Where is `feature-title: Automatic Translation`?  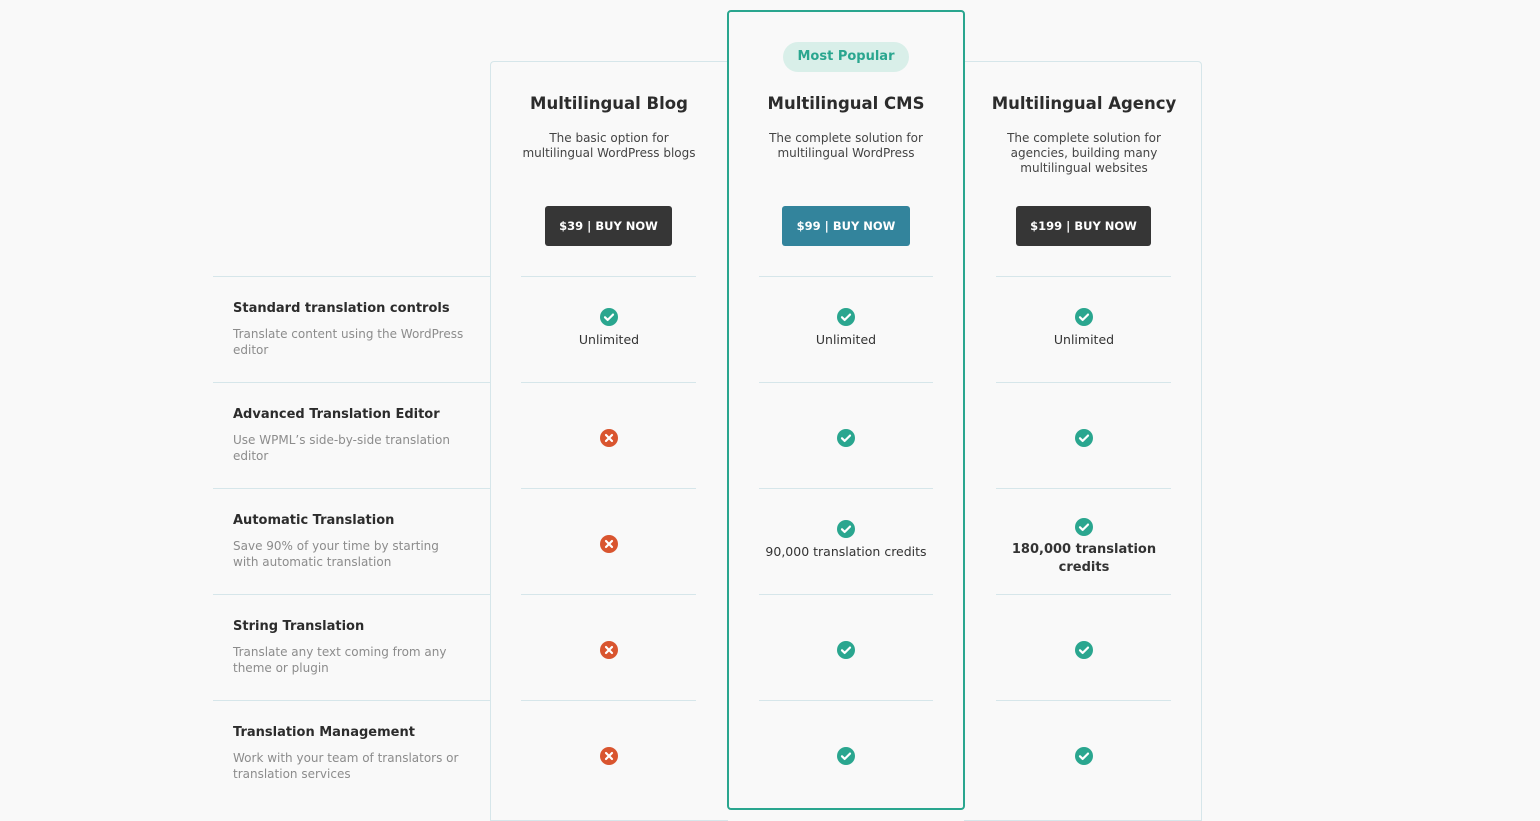
feature-title: Automatic Translation is located at coordinates (314, 520).